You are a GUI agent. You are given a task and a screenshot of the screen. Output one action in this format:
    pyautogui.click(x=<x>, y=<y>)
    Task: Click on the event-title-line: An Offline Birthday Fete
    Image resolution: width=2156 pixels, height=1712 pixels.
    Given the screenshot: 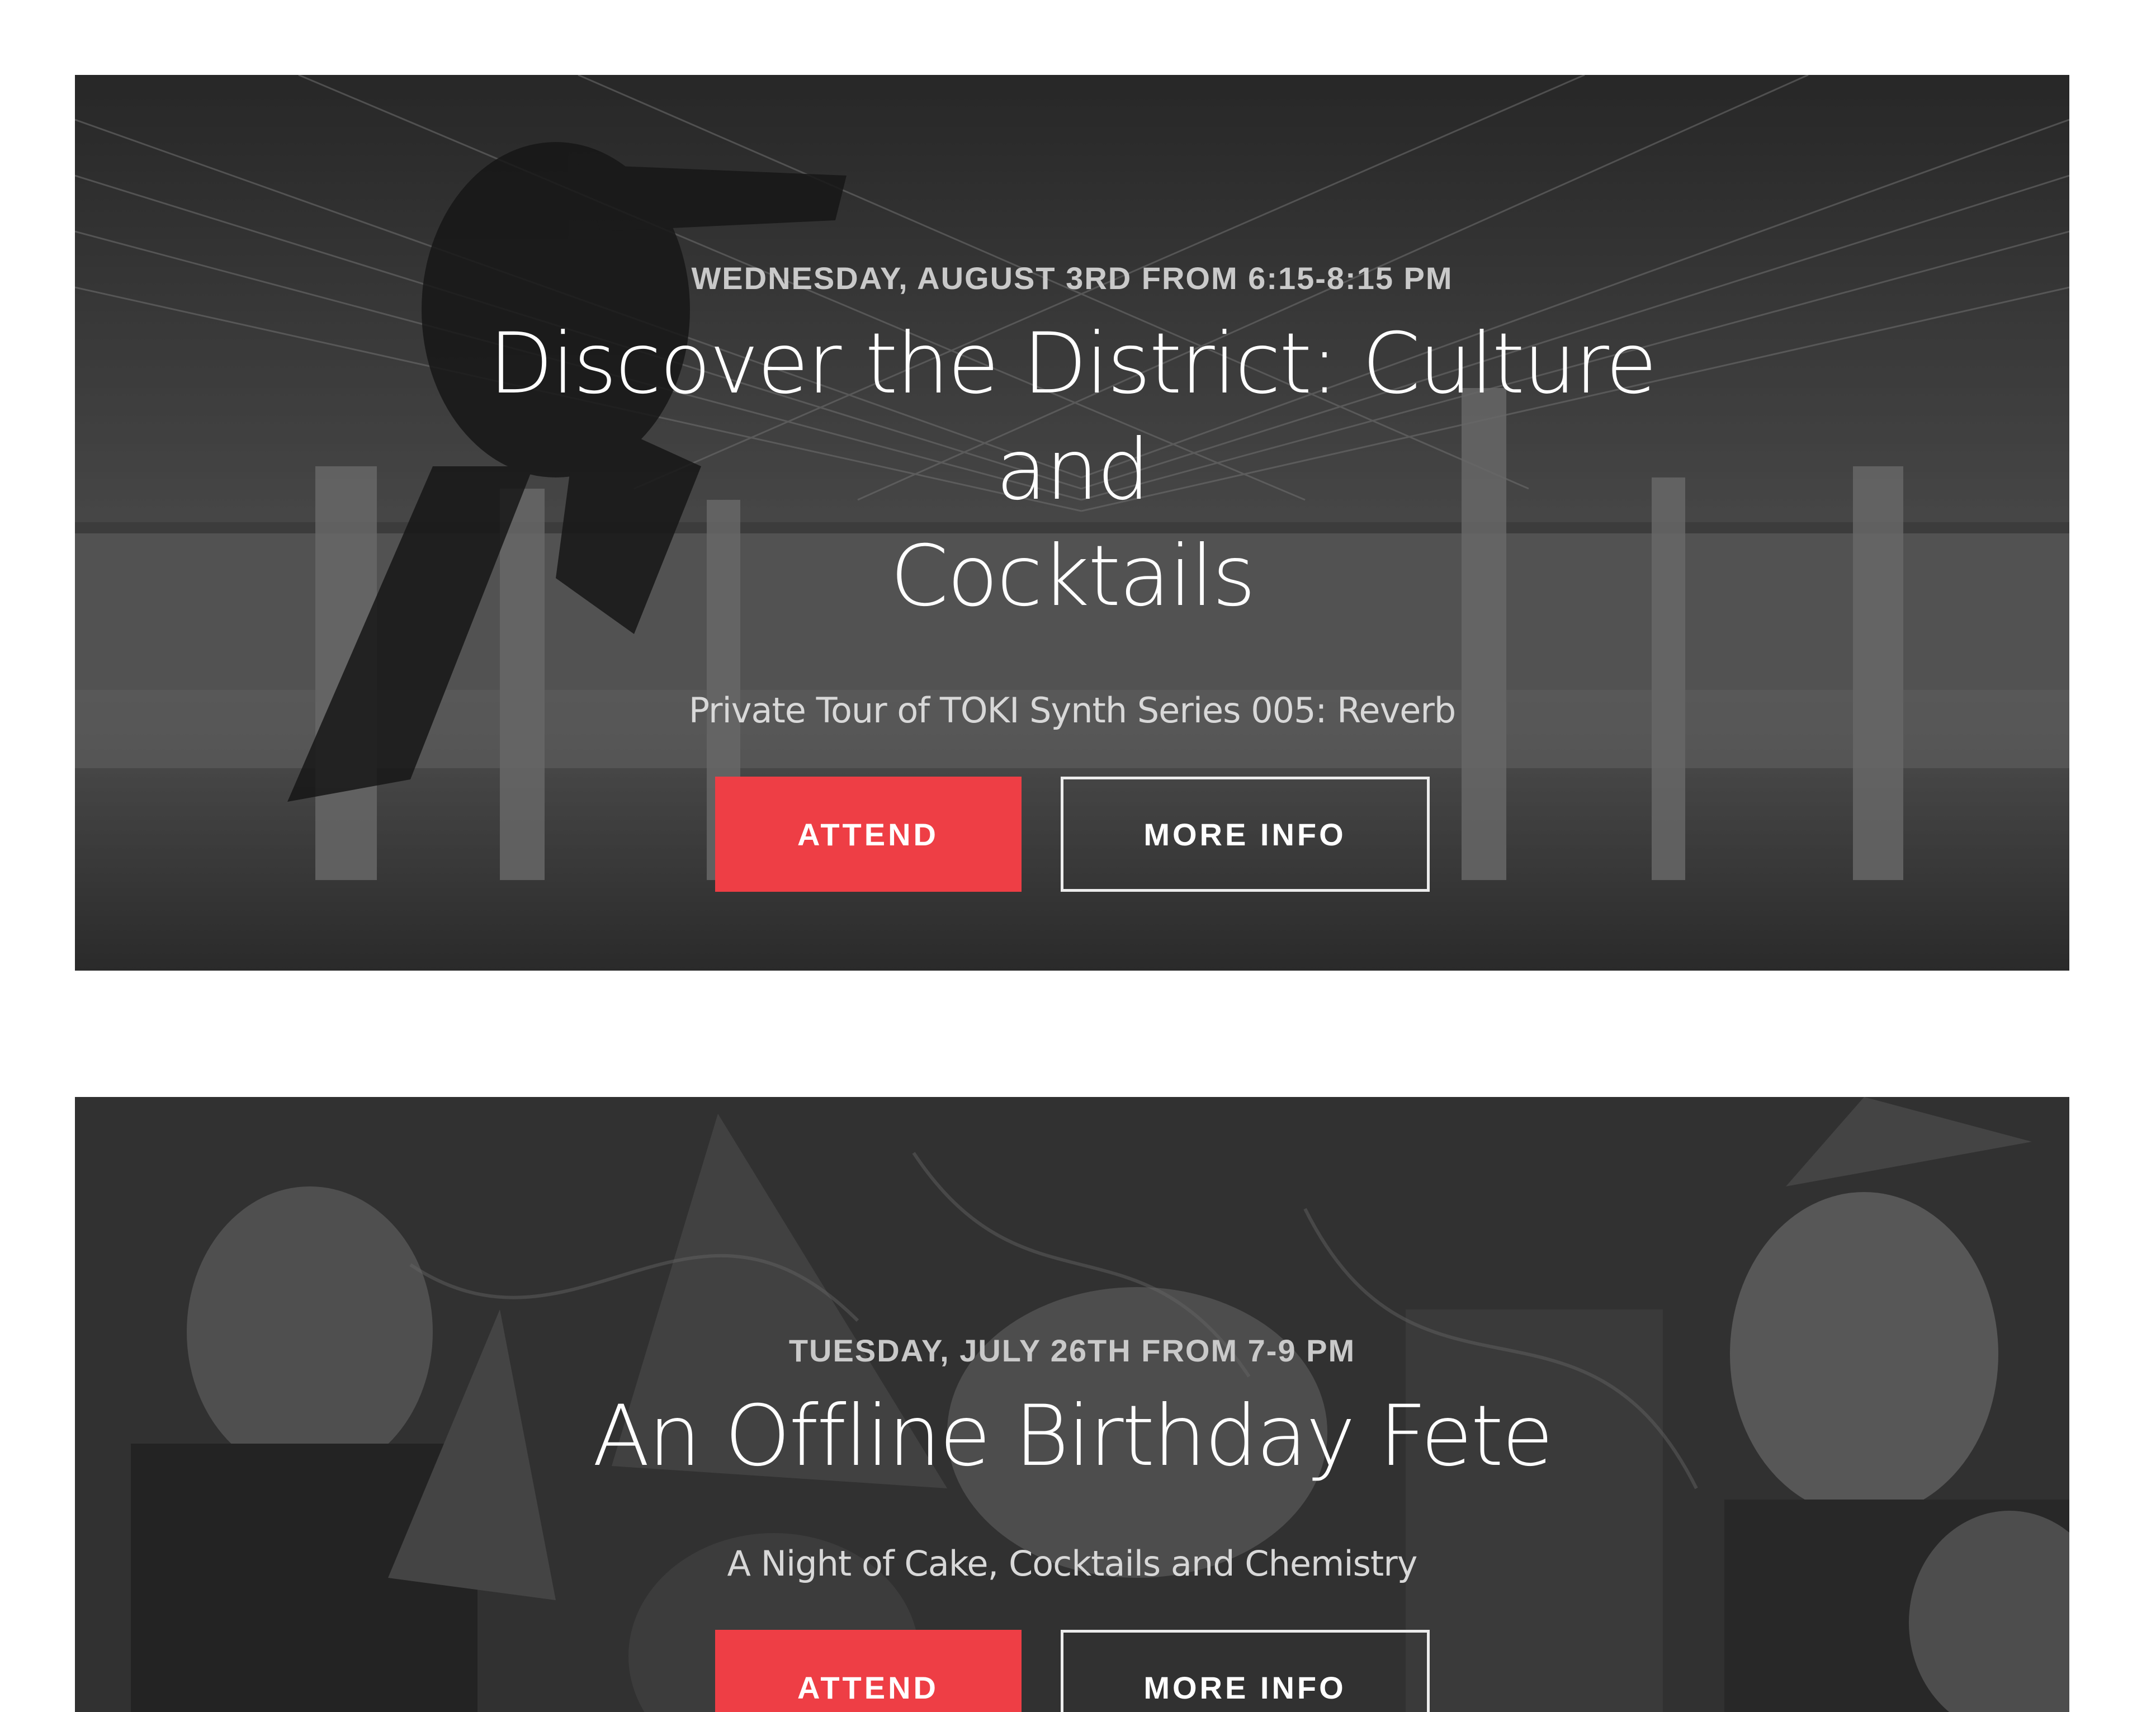 What is the action you would take?
    pyautogui.click(x=1073, y=1437)
    